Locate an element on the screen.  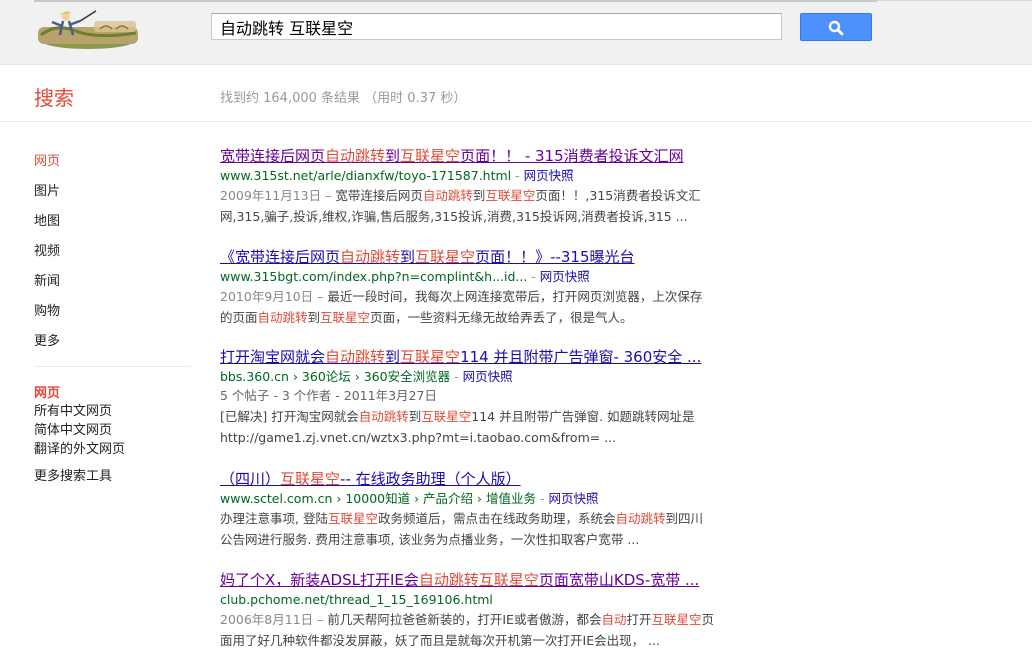
nav-item-maps: 地图 is located at coordinates (47, 219).